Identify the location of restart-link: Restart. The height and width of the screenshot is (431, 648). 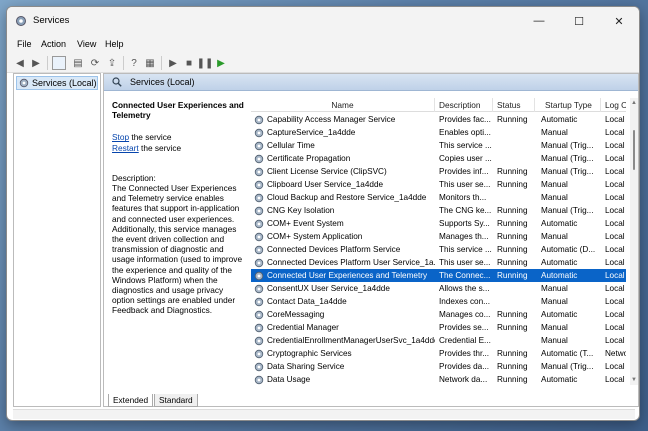
(125, 148).